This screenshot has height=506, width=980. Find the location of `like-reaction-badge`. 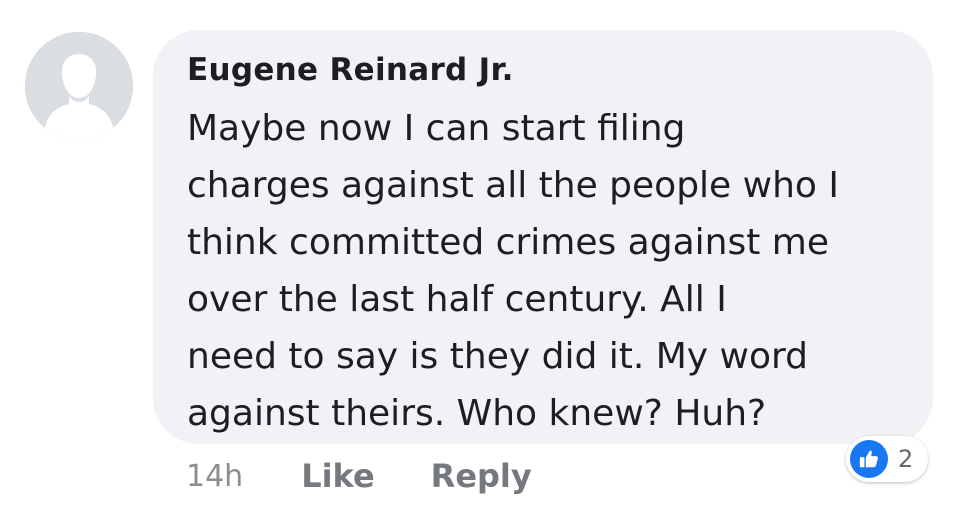

like-reaction-badge is located at coordinates (869, 459).